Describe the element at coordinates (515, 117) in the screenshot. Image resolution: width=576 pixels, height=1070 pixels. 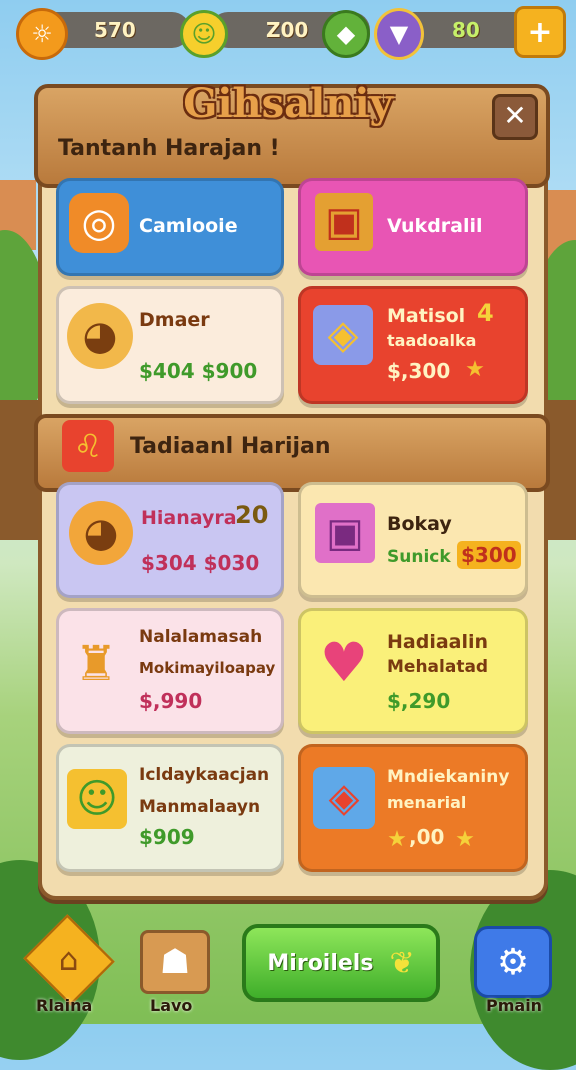
I see `close-button: ✕` at that location.